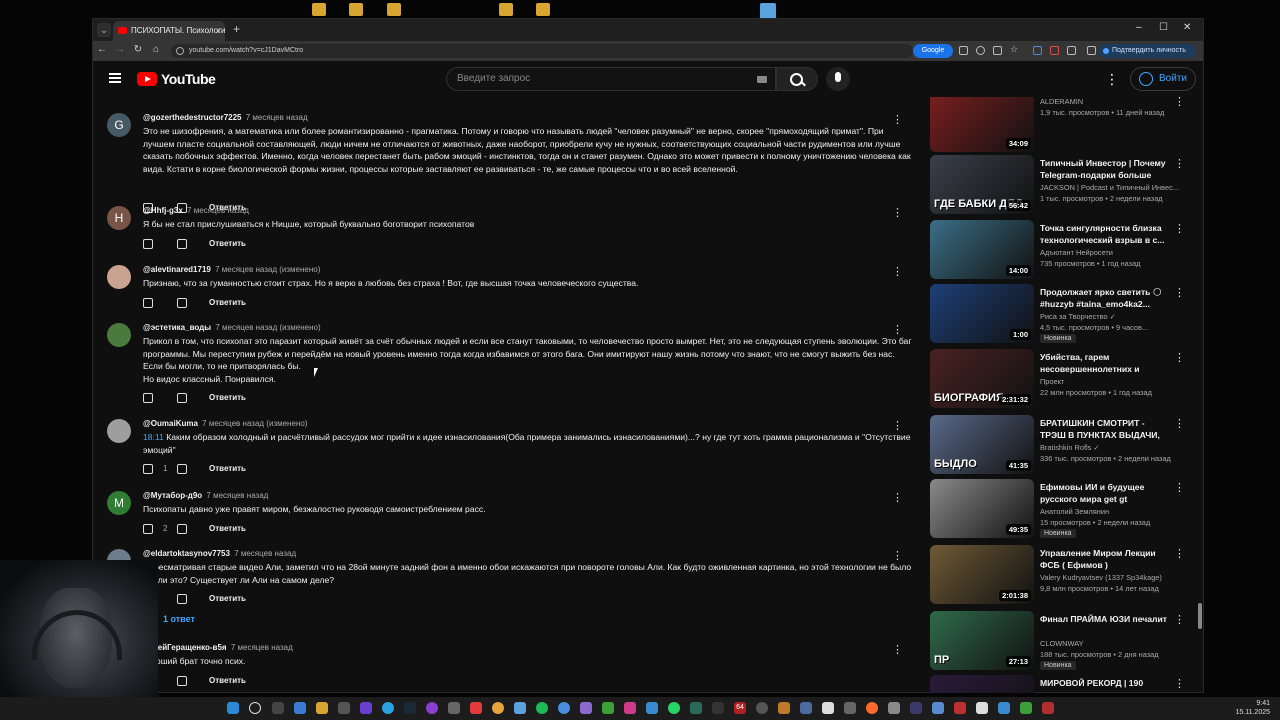 This screenshot has height=720, width=1280. What do you see at coordinates (1252, 708) in the screenshot?
I see `clock: 9:41 15.11.2025` at bounding box center [1252, 708].